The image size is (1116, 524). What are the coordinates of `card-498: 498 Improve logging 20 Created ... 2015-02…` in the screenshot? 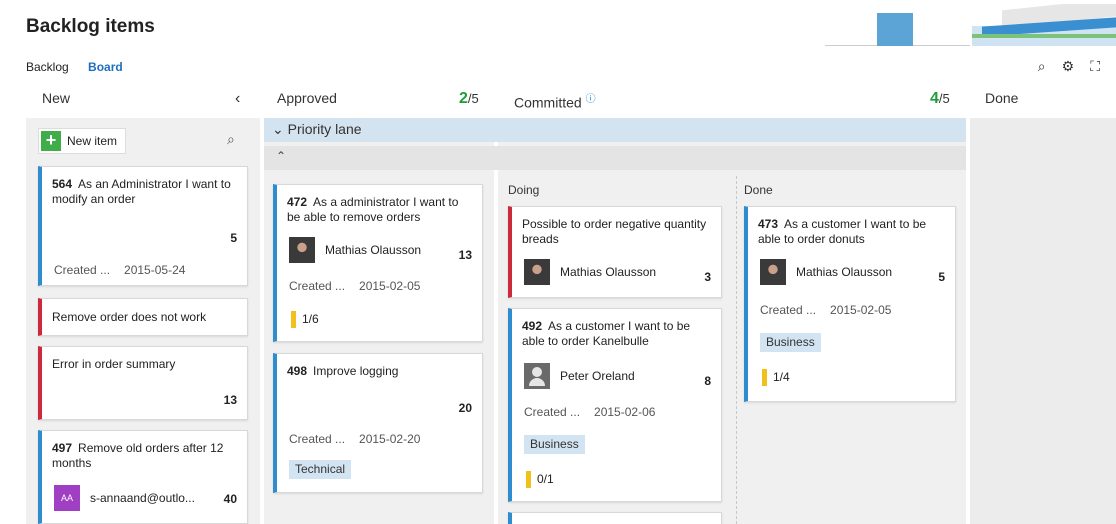 It's located at (378, 423).